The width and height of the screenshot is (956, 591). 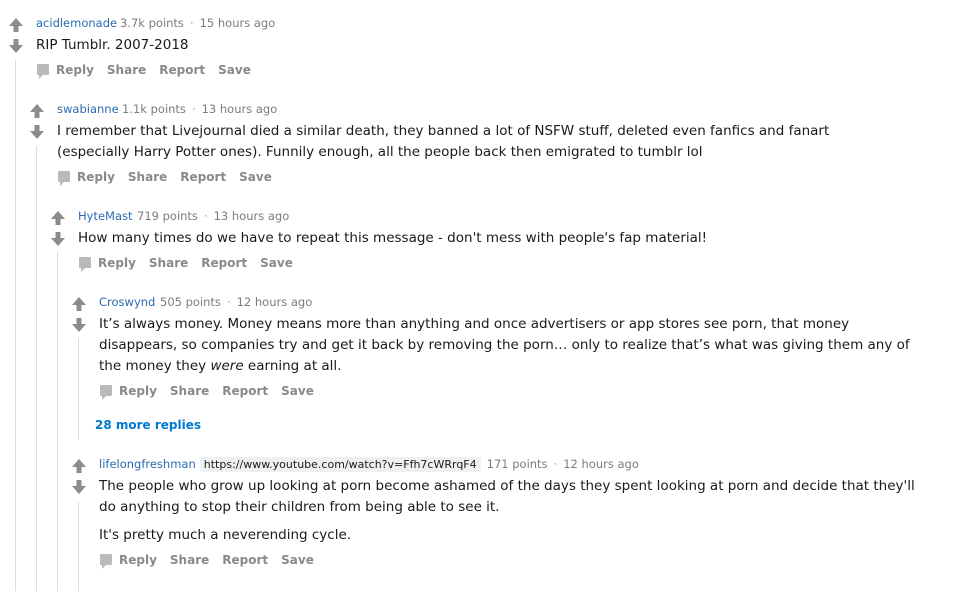 I want to click on comment-points: 1.1k points, so click(x=154, y=109).